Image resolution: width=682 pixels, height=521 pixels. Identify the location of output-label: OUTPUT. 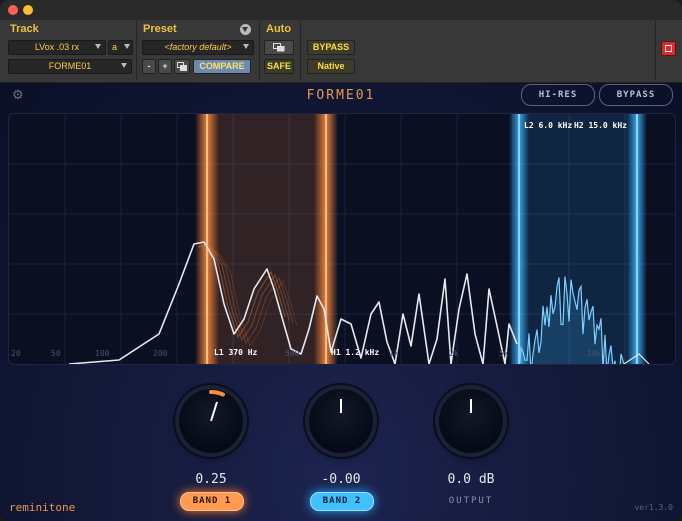
(471, 501).